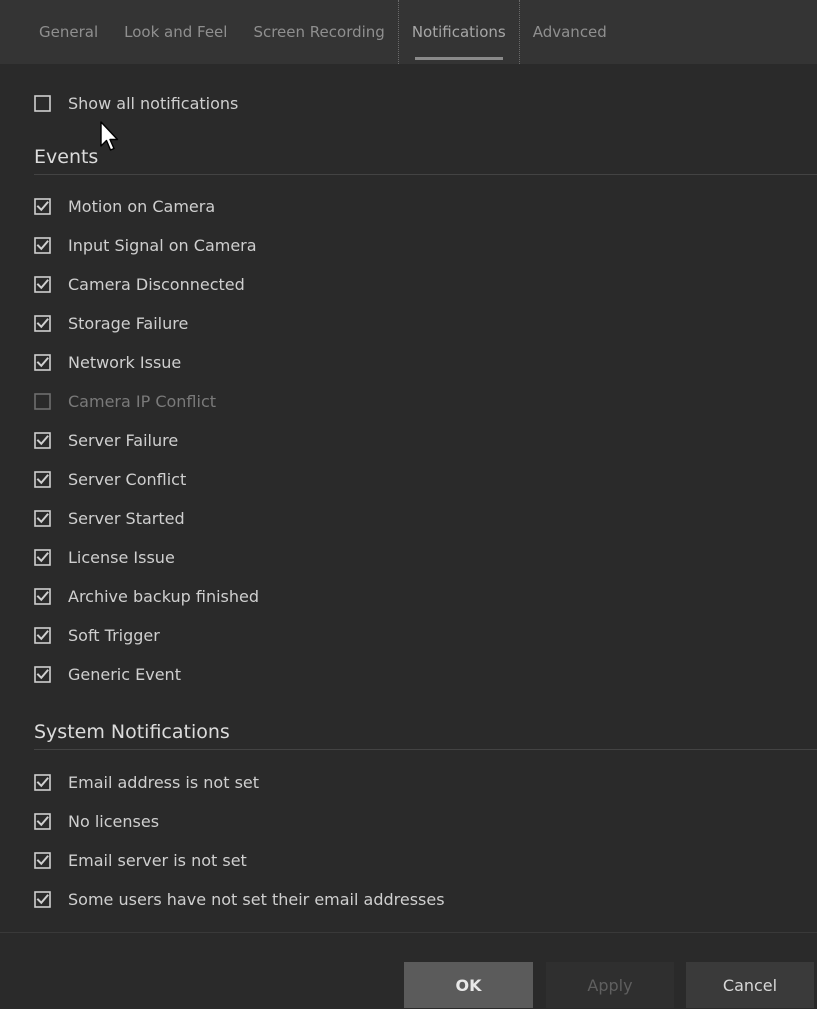 Image resolution: width=817 pixels, height=1009 pixels. What do you see at coordinates (114, 821) in the screenshot?
I see `system-item-label: No licenses` at bounding box center [114, 821].